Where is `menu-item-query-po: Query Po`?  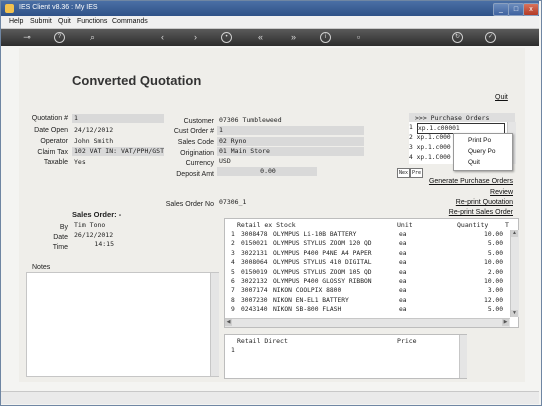 menu-item-query-po: Query Po is located at coordinates (481, 151).